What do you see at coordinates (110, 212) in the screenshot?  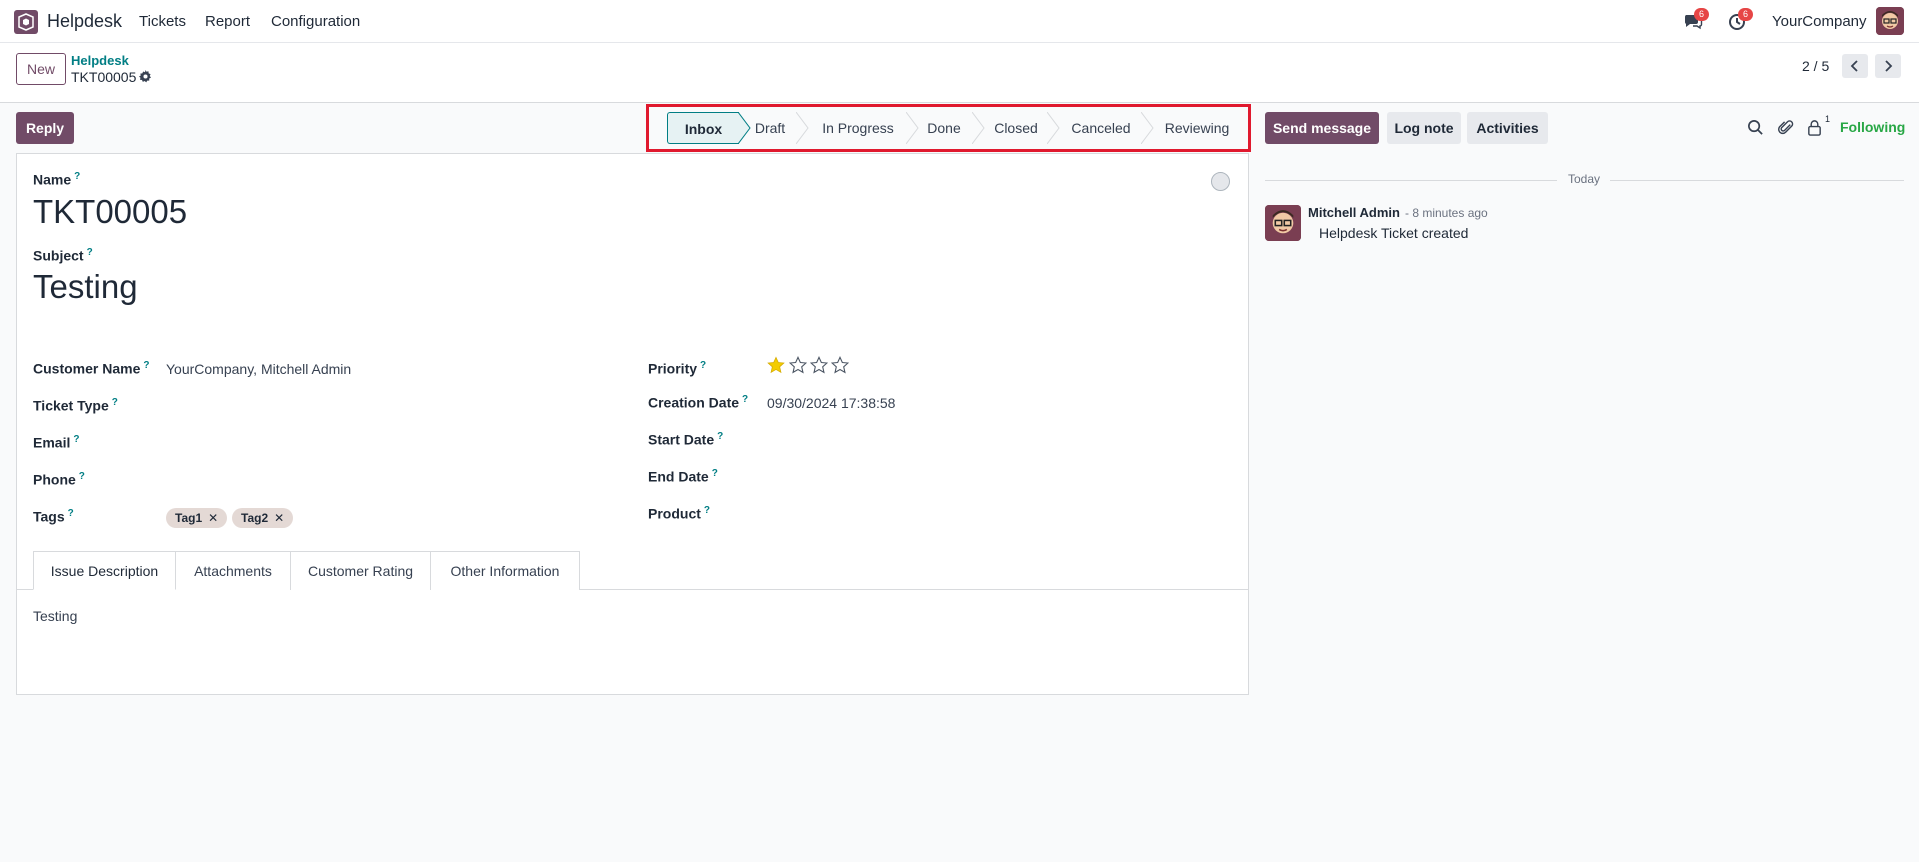 I see `name-field: TKT00005` at bounding box center [110, 212].